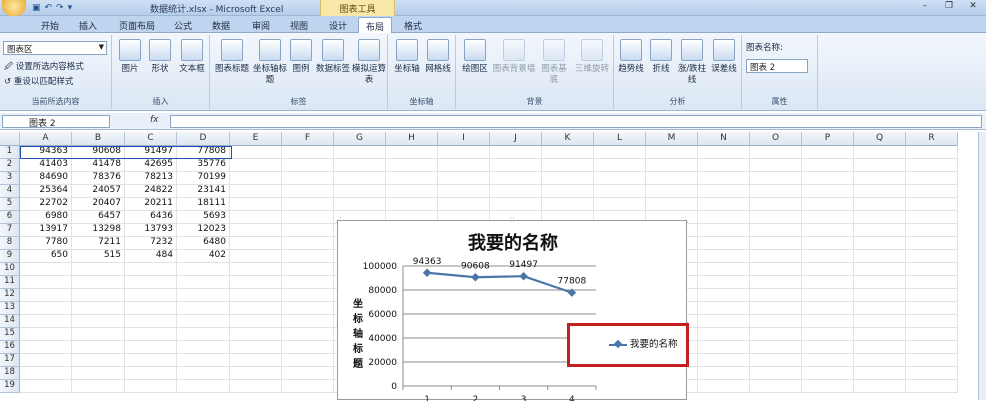  I want to click on tab-data: 数据, so click(221, 25).